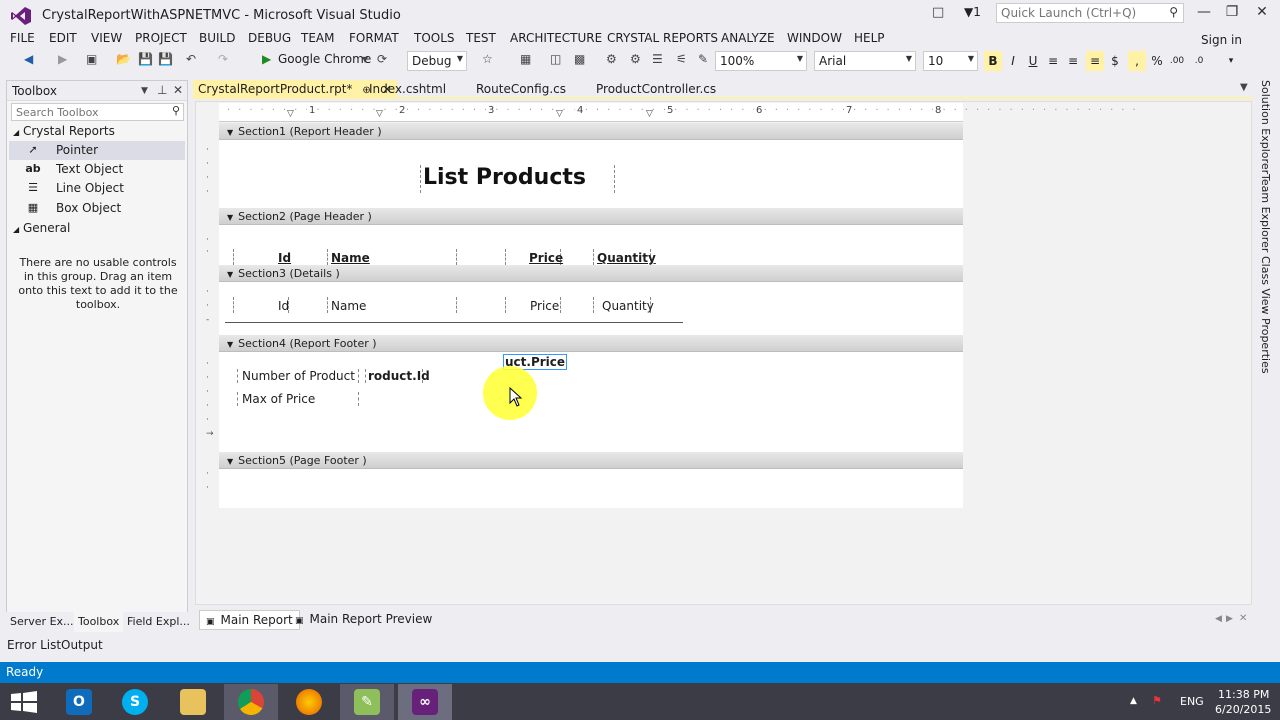  Describe the element at coordinates (544, 306) in the screenshot. I see `details-price-field: Price` at that location.